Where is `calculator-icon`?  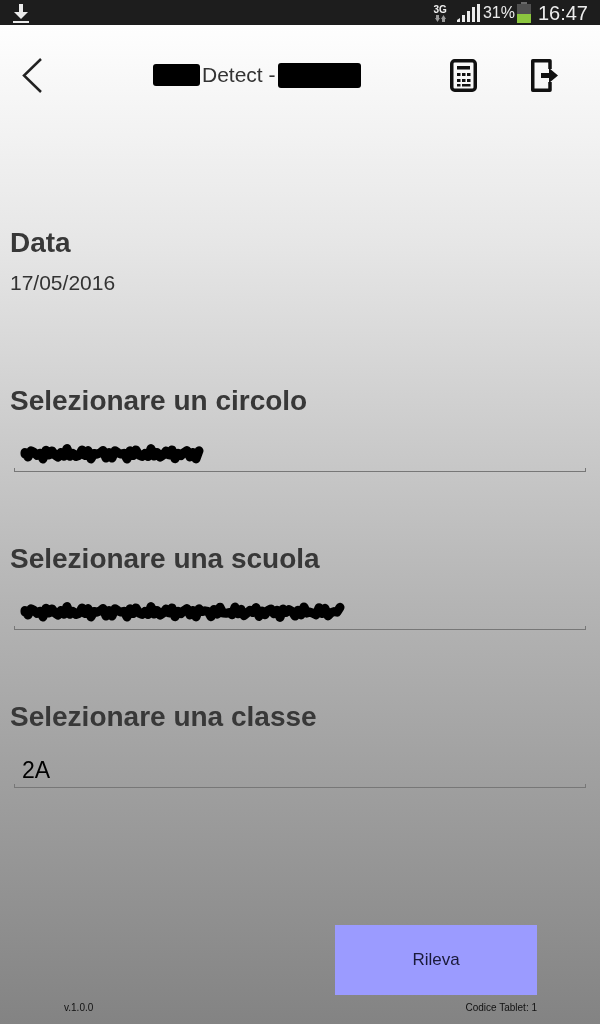
calculator-icon is located at coordinates (463, 75).